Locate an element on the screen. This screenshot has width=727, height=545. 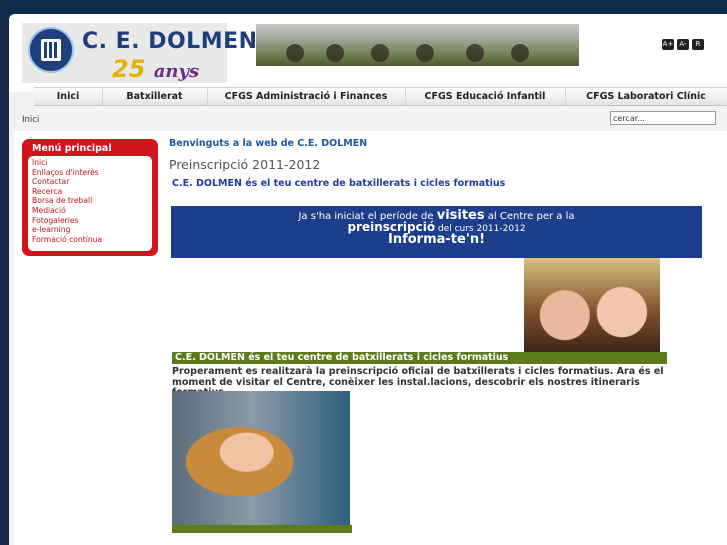
site-logo: C. E. DOLMEN 25 anys is located at coordinates (139, 53).